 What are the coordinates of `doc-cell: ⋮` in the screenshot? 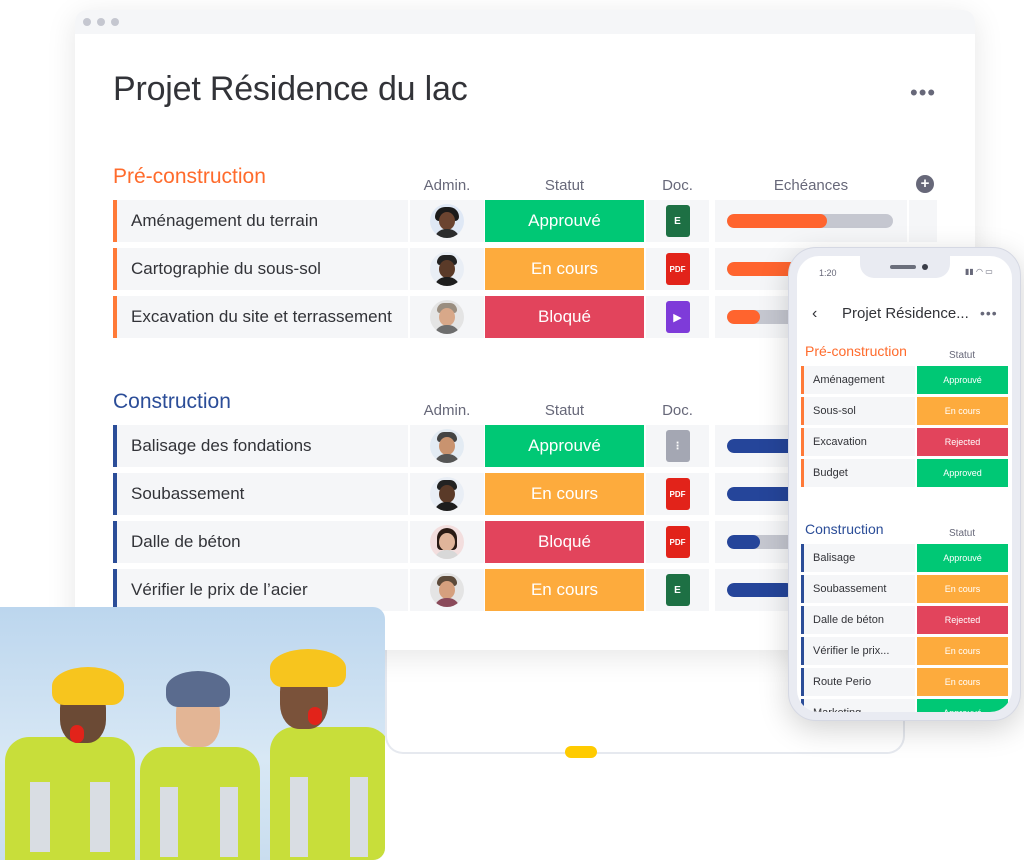 It's located at (677, 446).